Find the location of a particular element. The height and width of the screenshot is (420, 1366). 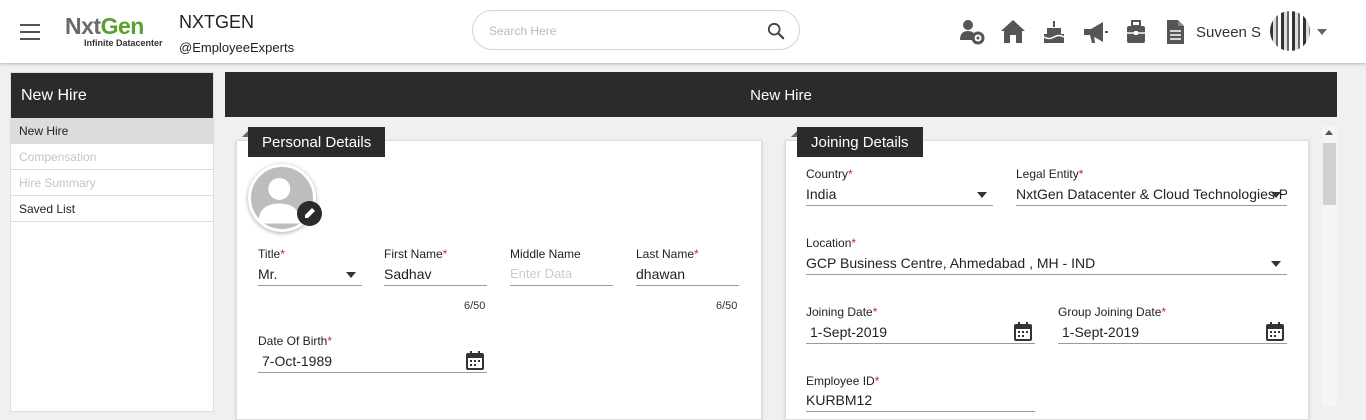

sidebar-item-saved-list: Saved List is located at coordinates (112, 209).